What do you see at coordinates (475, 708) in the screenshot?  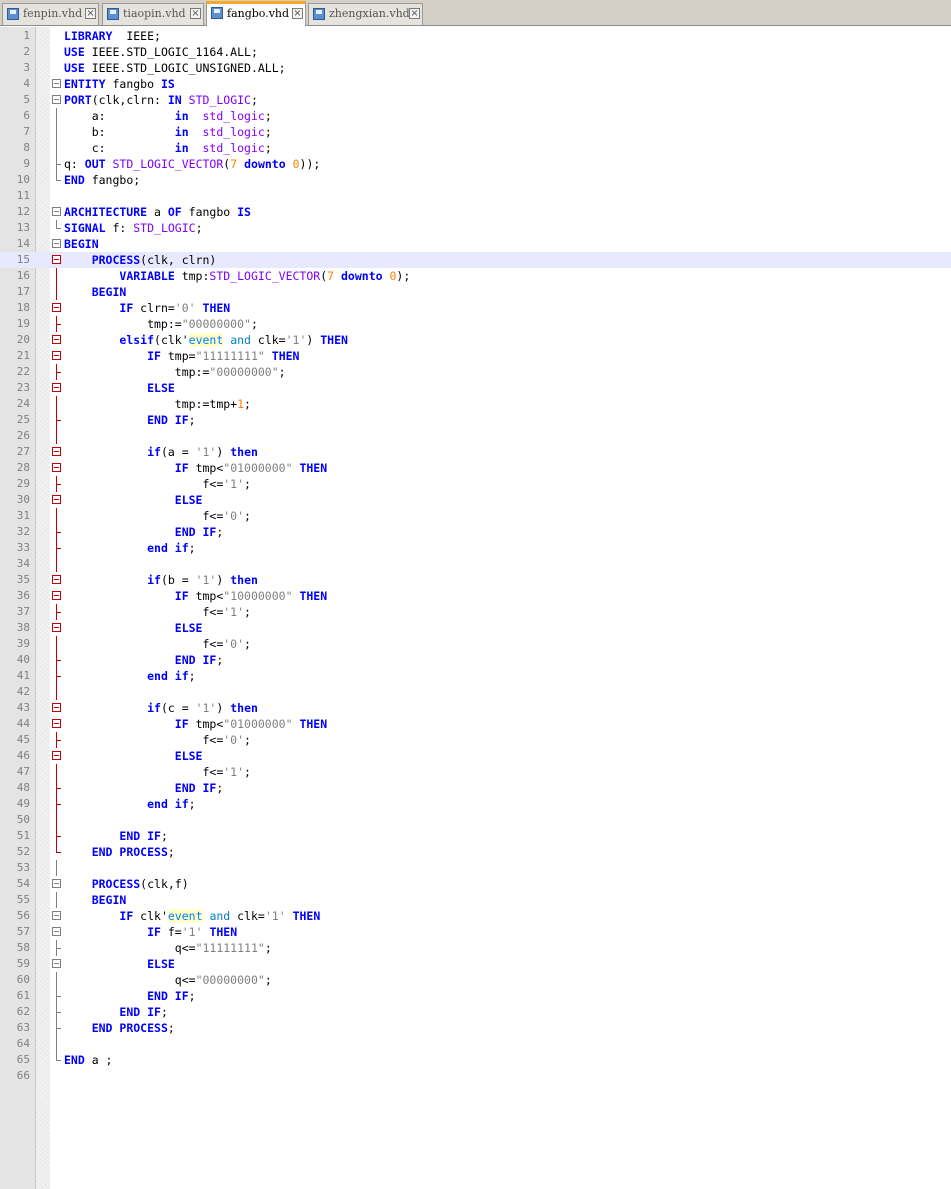 I see `code-line: 43 if(c = '1') then` at bounding box center [475, 708].